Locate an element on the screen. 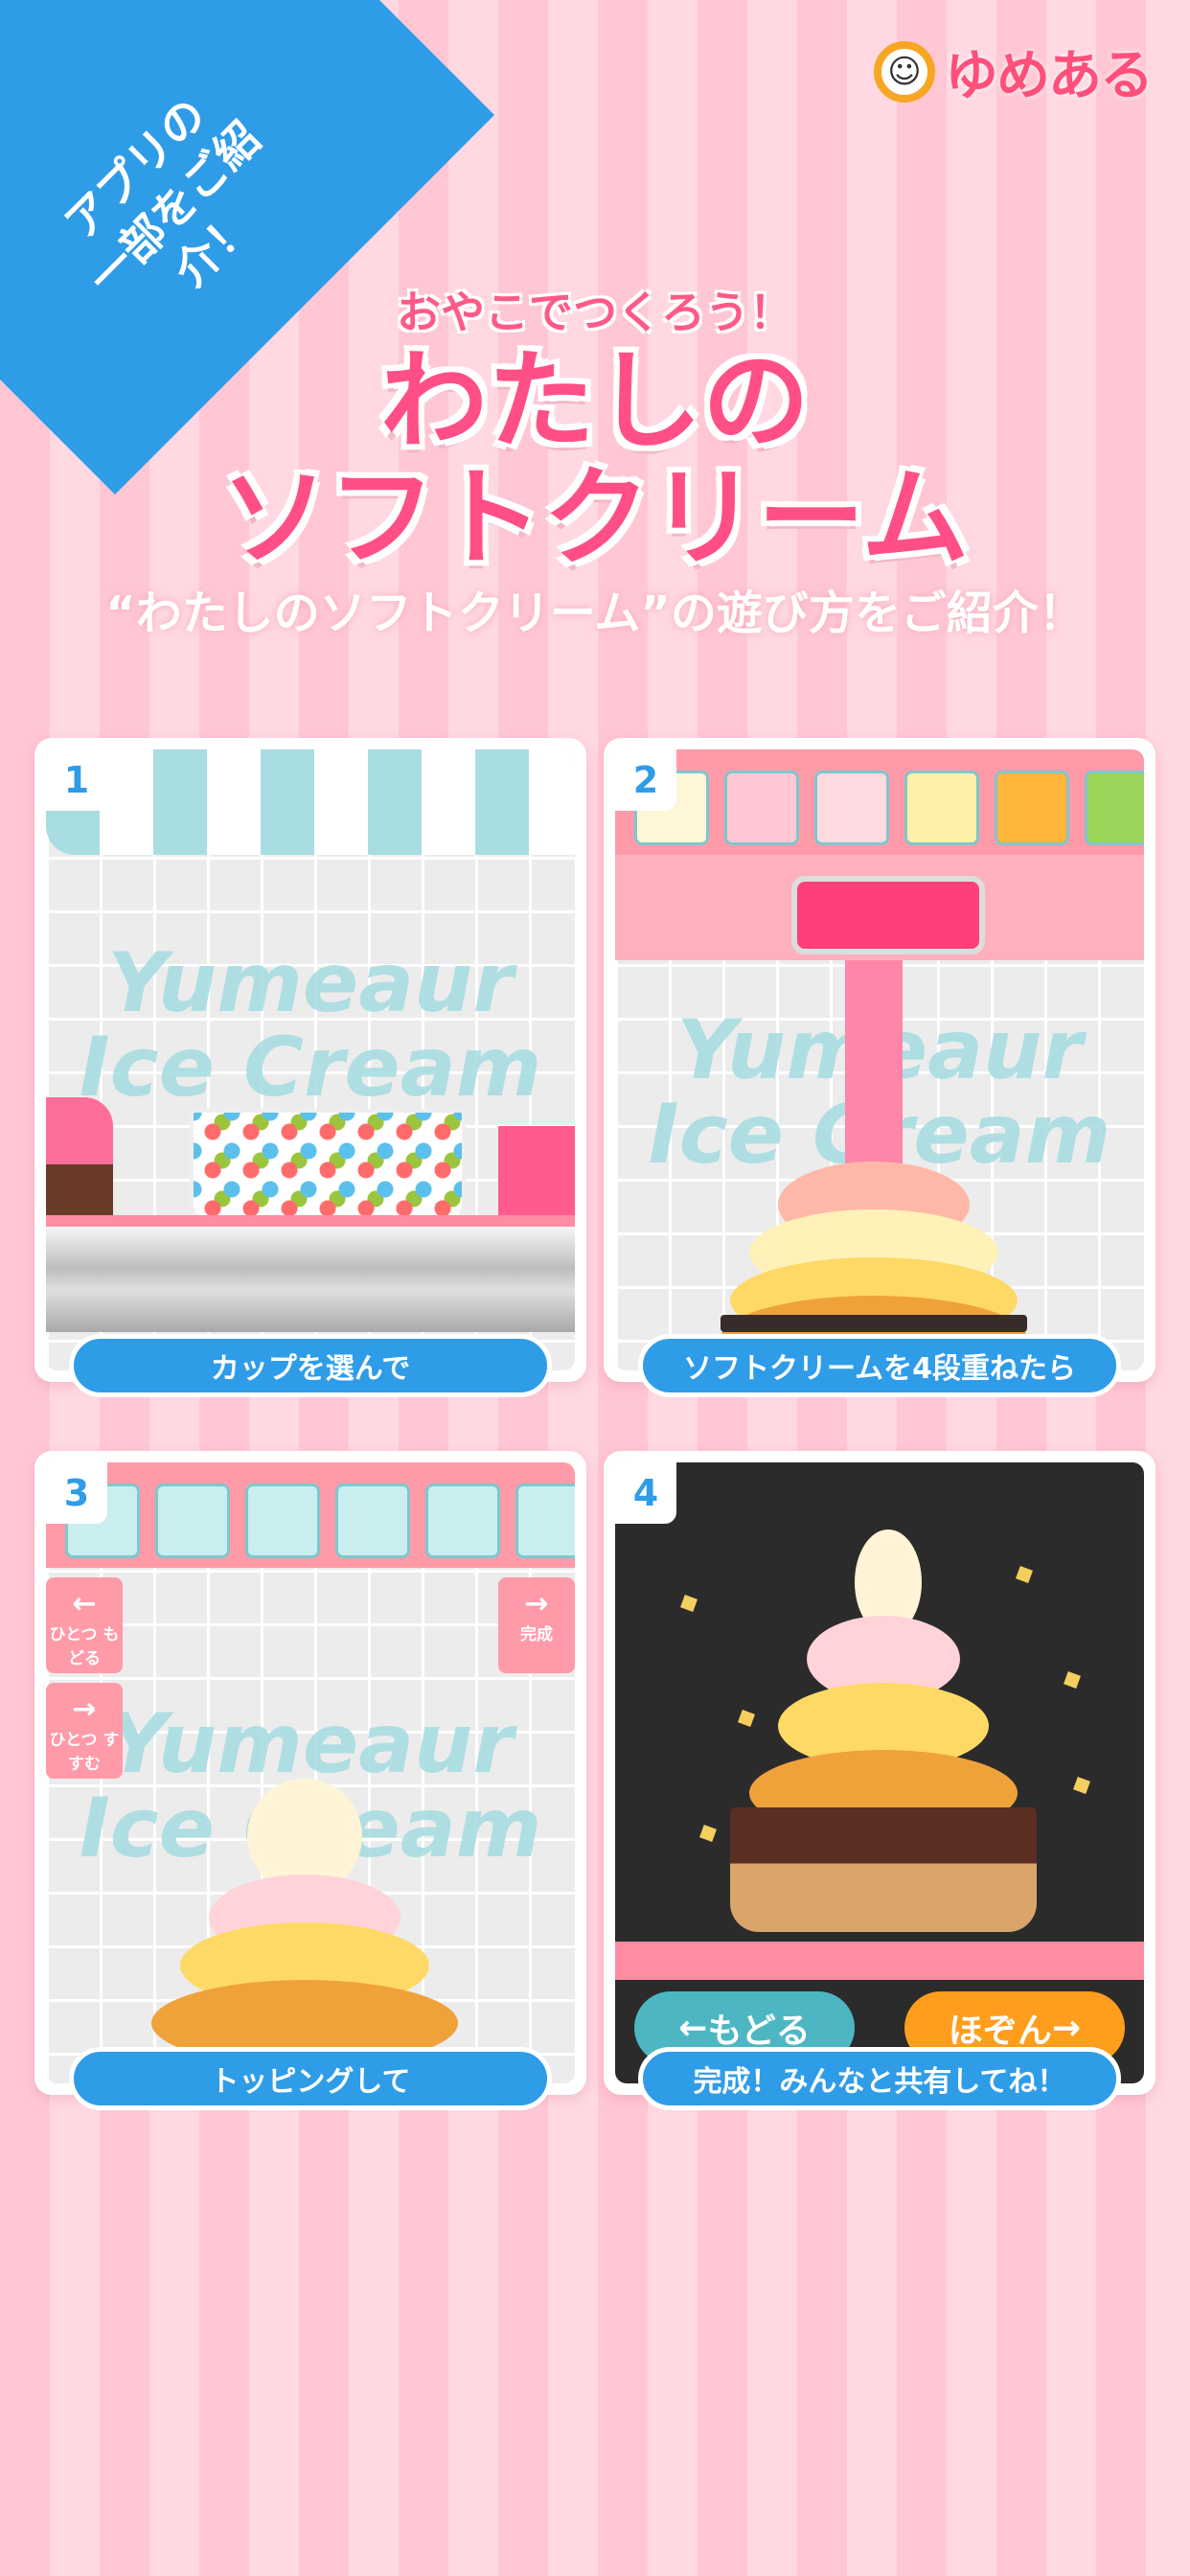 The width and height of the screenshot is (1190, 2576). back-label: もどる is located at coordinates (759, 2031).